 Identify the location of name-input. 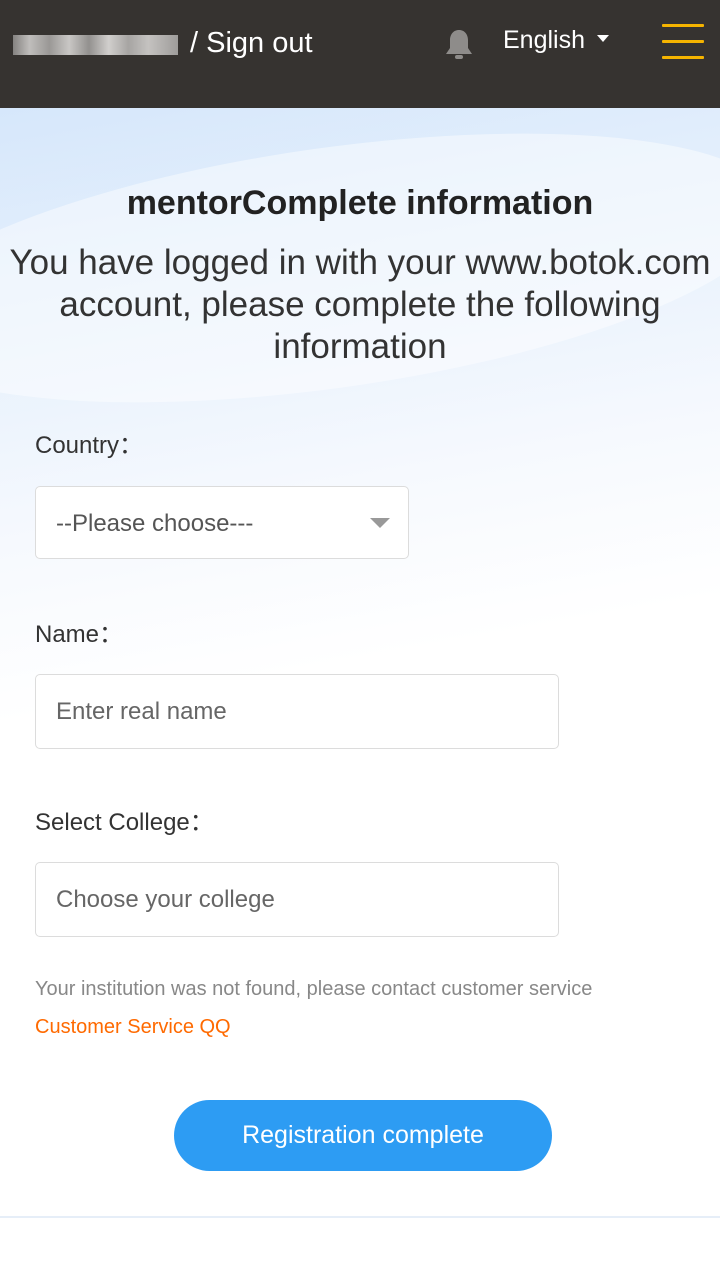
(297, 711).